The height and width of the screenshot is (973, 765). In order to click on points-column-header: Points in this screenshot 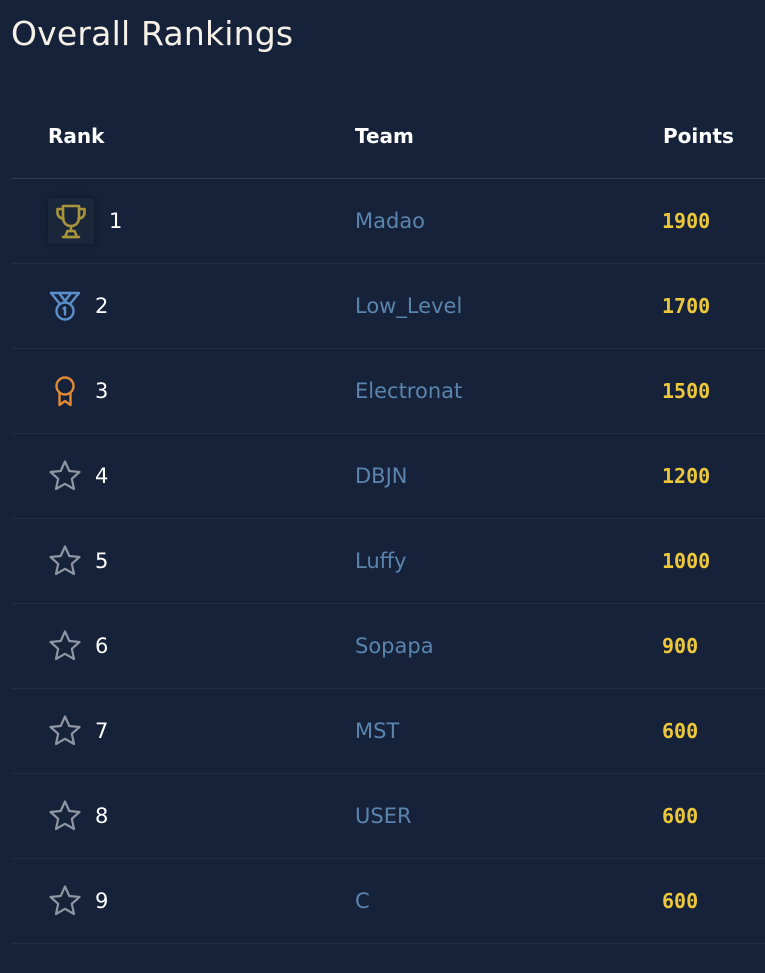, I will do `click(698, 136)`.